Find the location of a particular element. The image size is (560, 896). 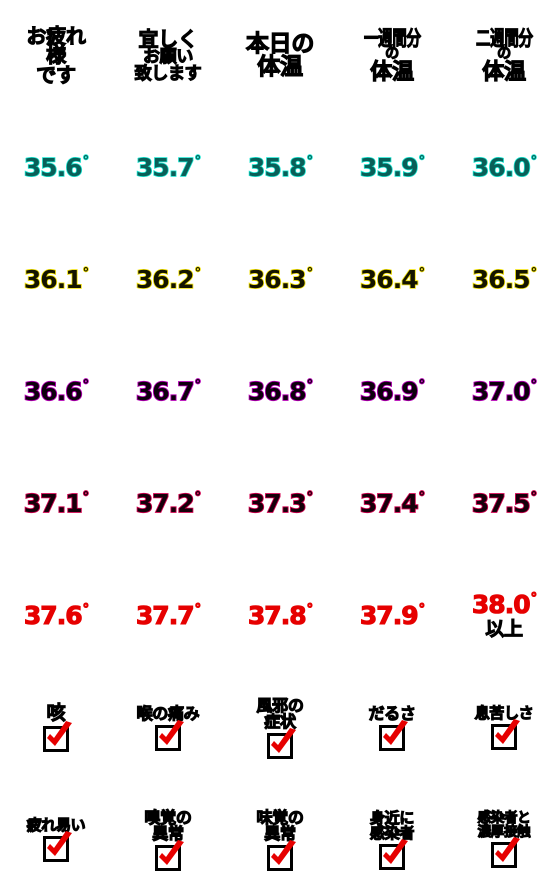

sticker-cell-temperature: 36.0° is located at coordinates (504, 168).